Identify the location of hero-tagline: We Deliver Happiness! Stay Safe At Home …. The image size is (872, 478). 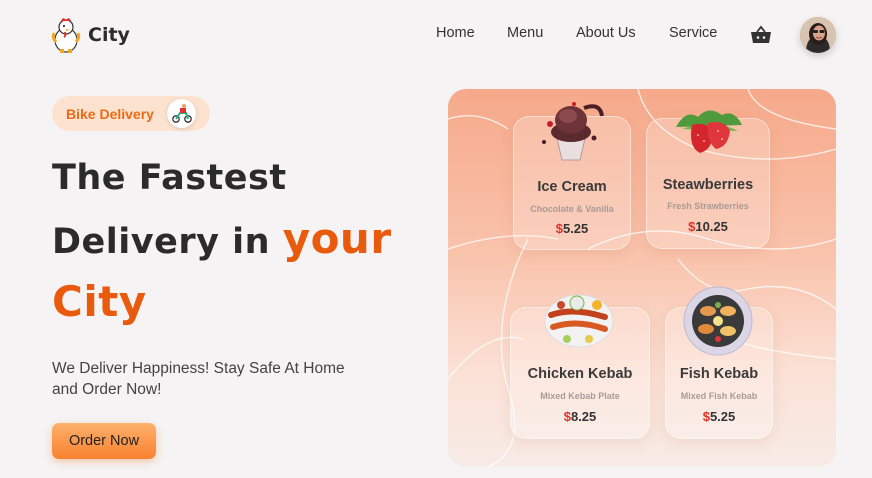
(198, 379).